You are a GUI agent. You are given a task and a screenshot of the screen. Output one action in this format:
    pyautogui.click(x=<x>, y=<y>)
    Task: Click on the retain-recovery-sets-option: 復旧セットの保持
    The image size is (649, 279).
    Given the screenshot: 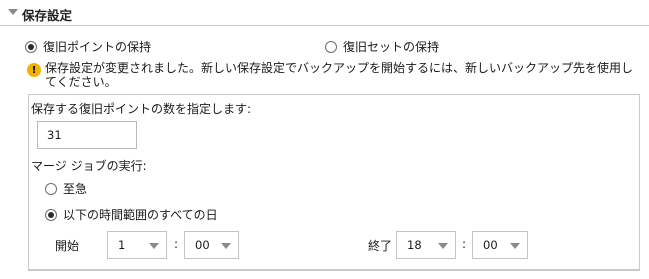 What is the action you would take?
    pyautogui.click(x=382, y=46)
    